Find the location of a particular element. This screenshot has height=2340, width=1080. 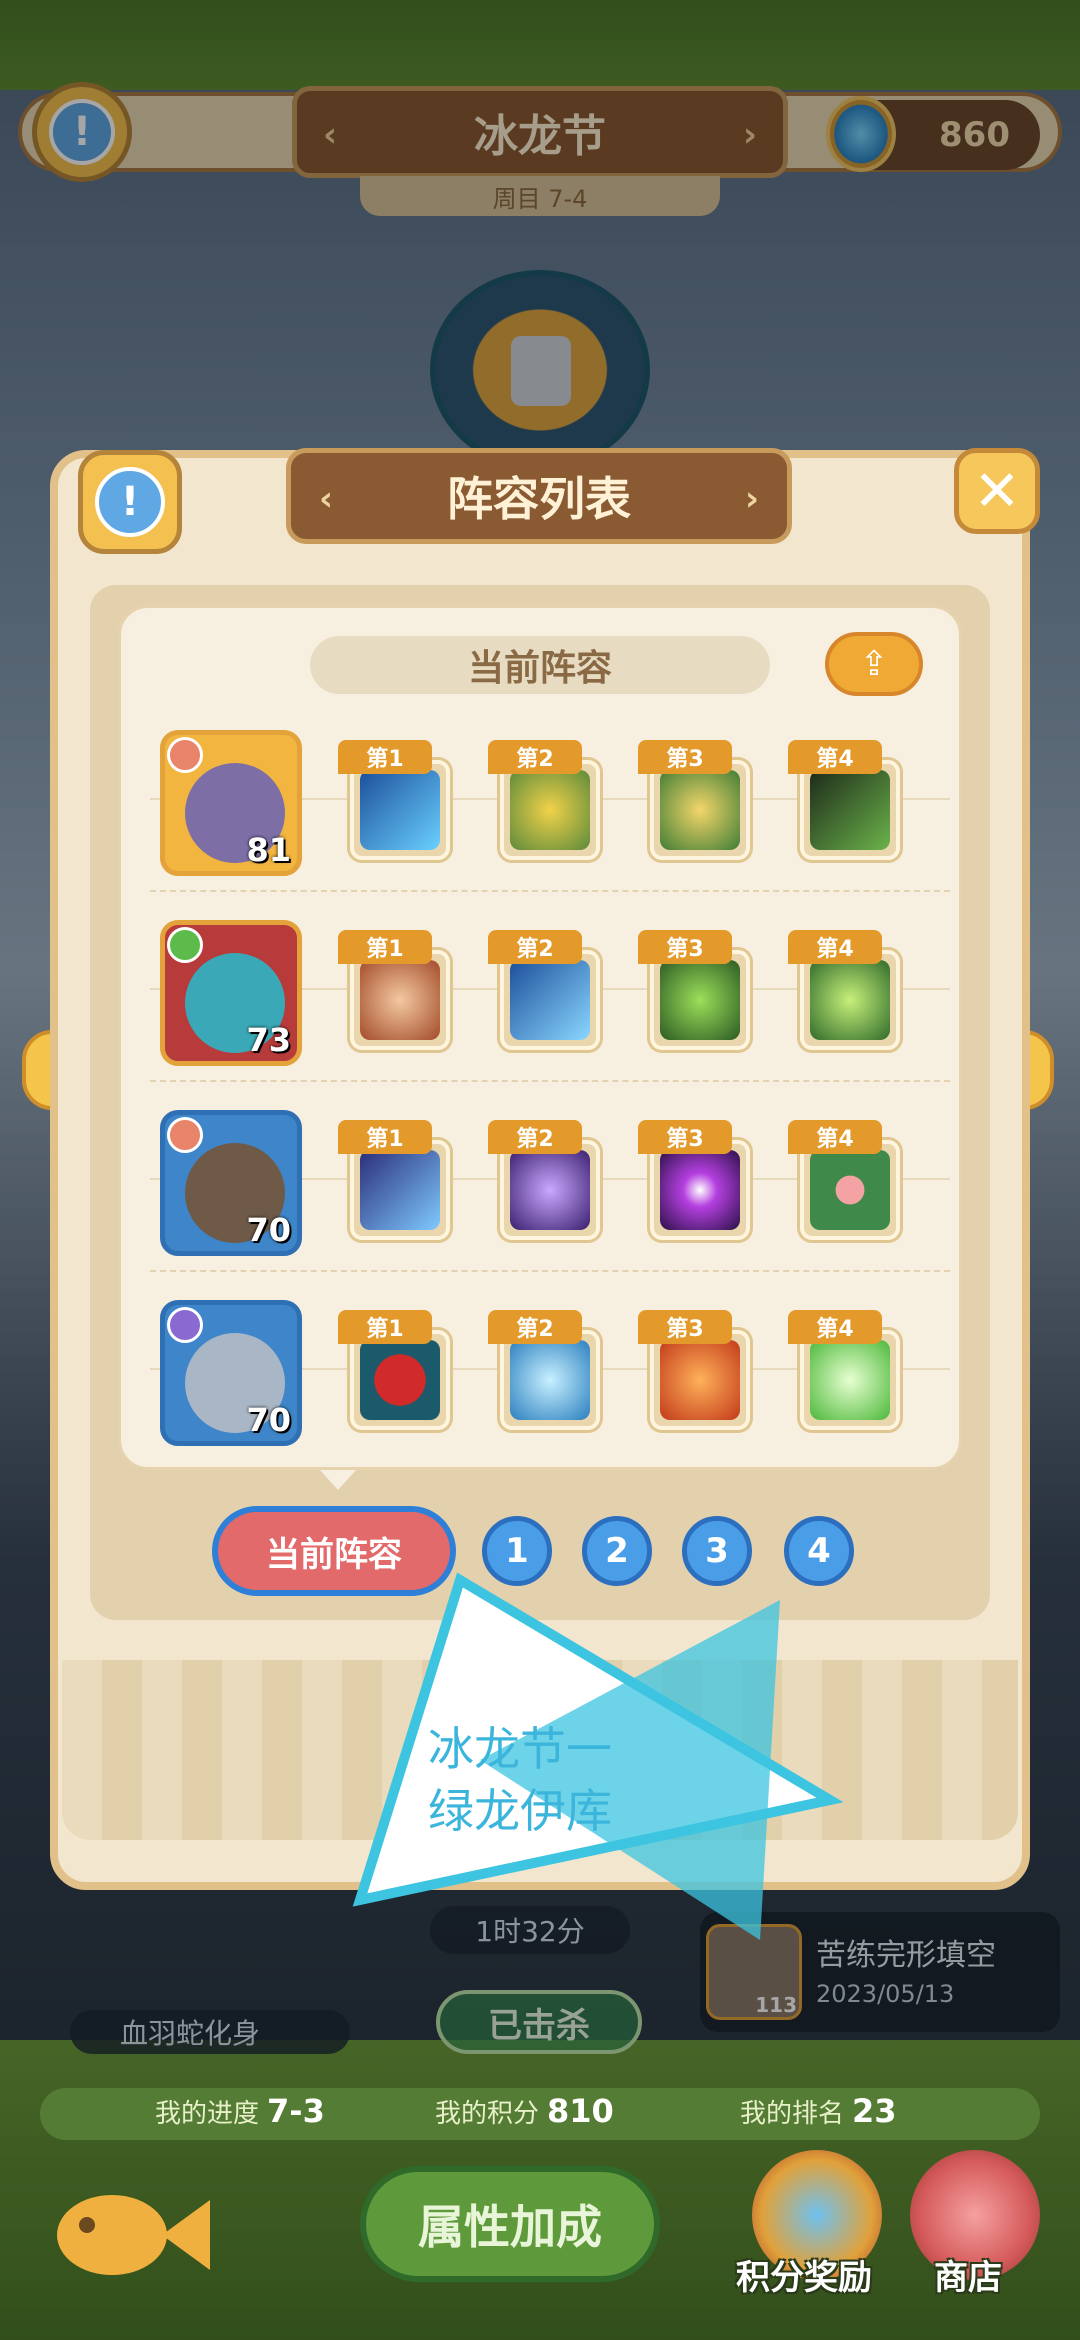

my-progress: 我的进度 7-3 is located at coordinates (240, 2111).